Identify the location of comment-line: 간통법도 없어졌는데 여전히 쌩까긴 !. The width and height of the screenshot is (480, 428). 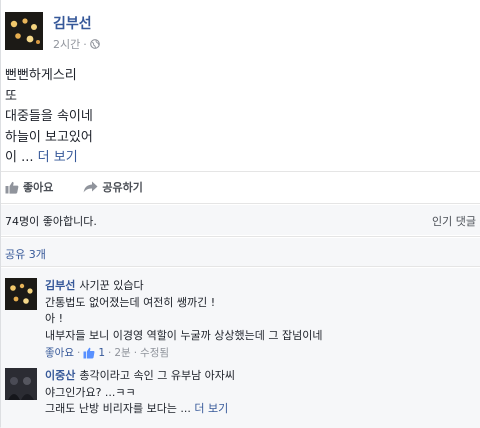
(130, 302).